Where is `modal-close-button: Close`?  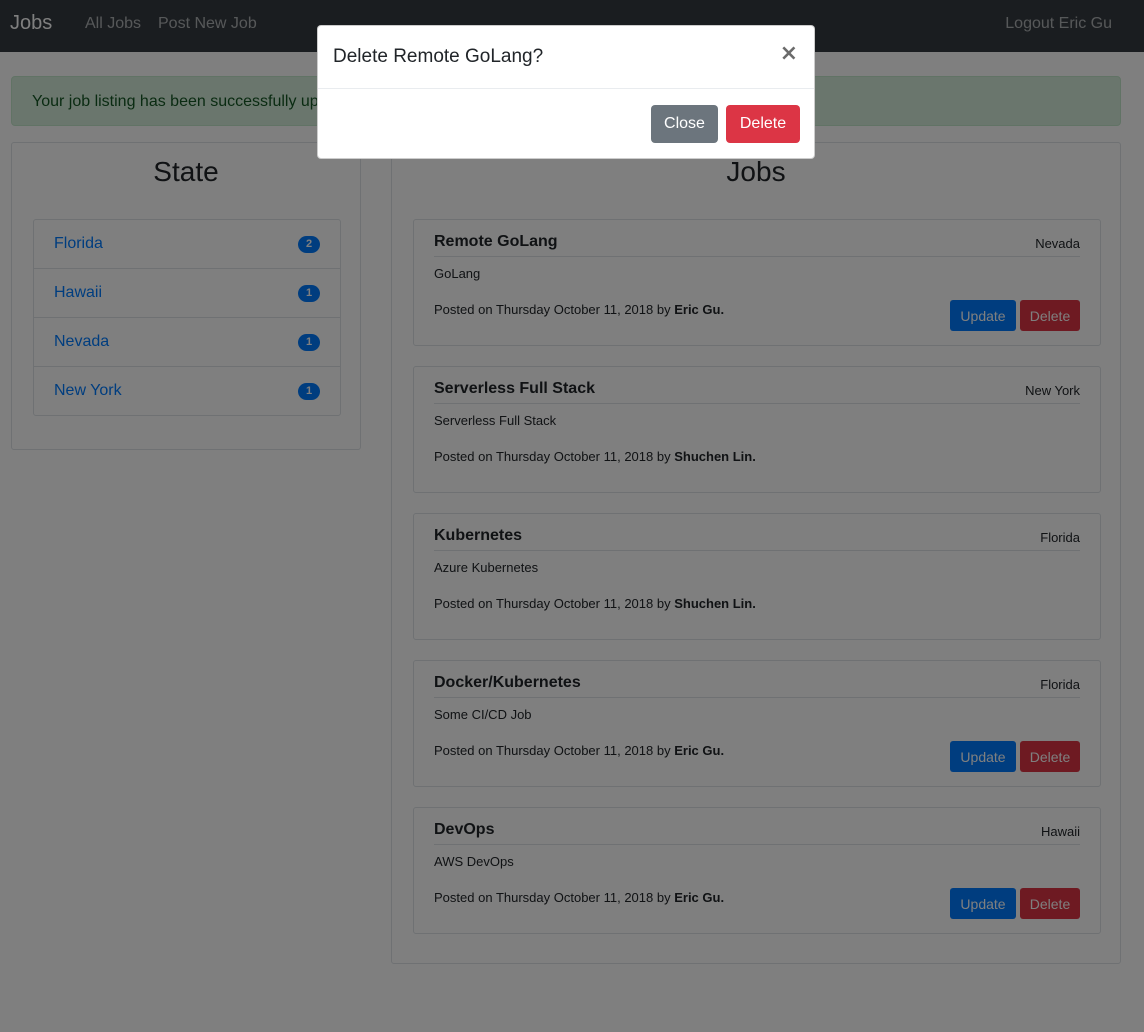
modal-close-button: Close is located at coordinates (684, 124).